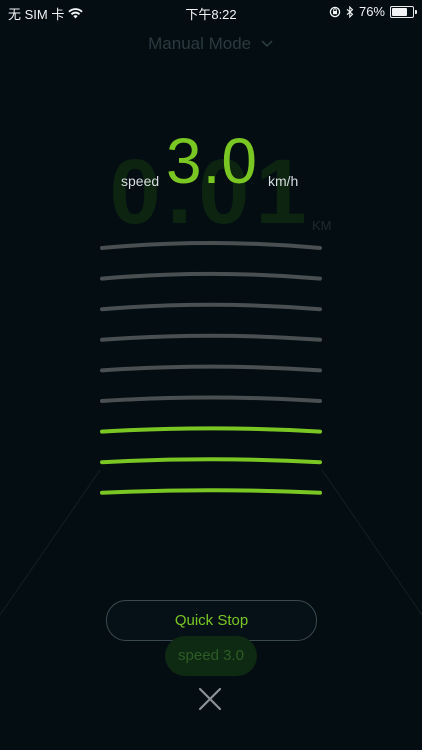 The image size is (422, 750). What do you see at coordinates (211, 656) in the screenshot?
I see `speed-pill: speed 3.0` at bounding box center [211, 656].